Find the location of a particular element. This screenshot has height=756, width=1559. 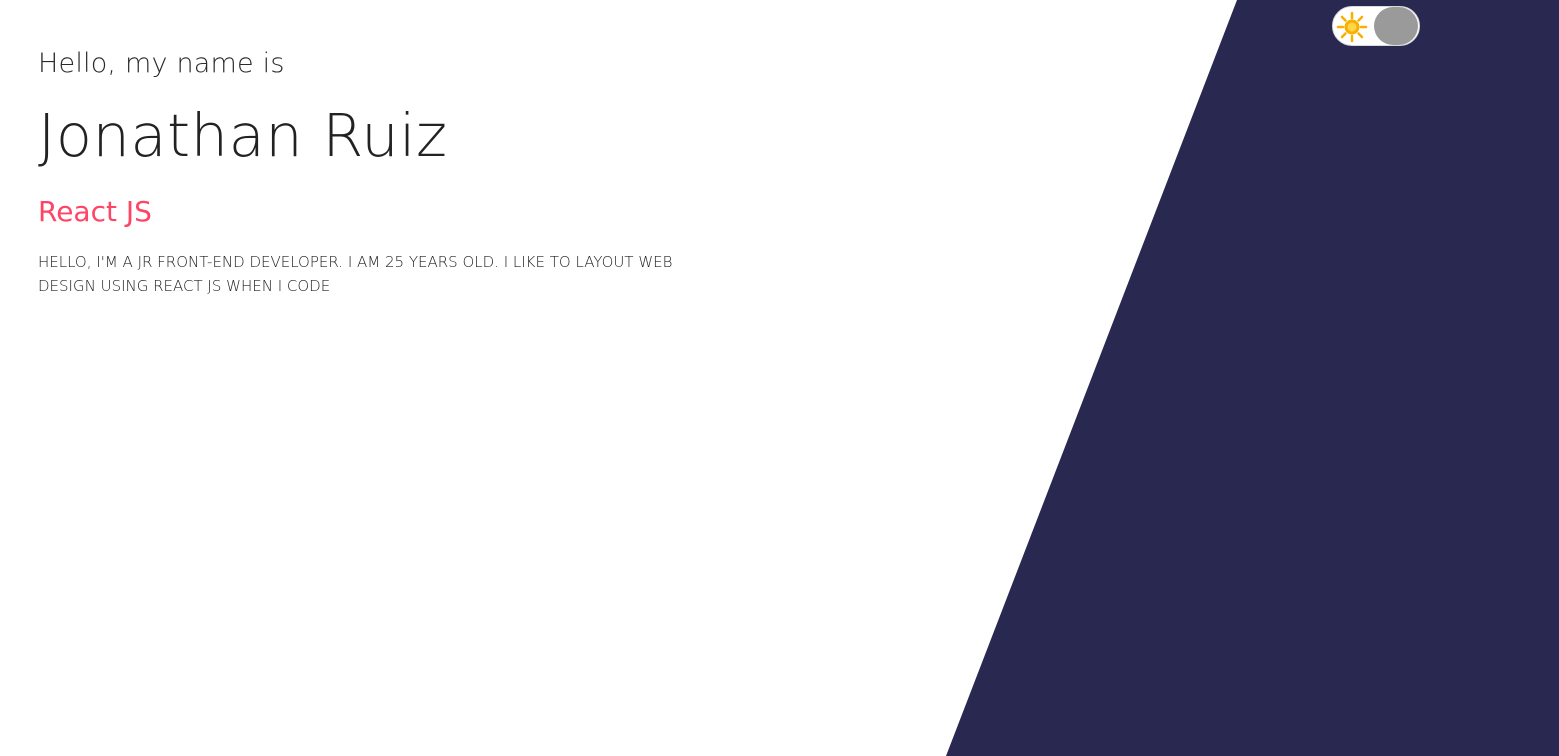

greeting-text: Hello, my name is is located at coordinates (161, 63).